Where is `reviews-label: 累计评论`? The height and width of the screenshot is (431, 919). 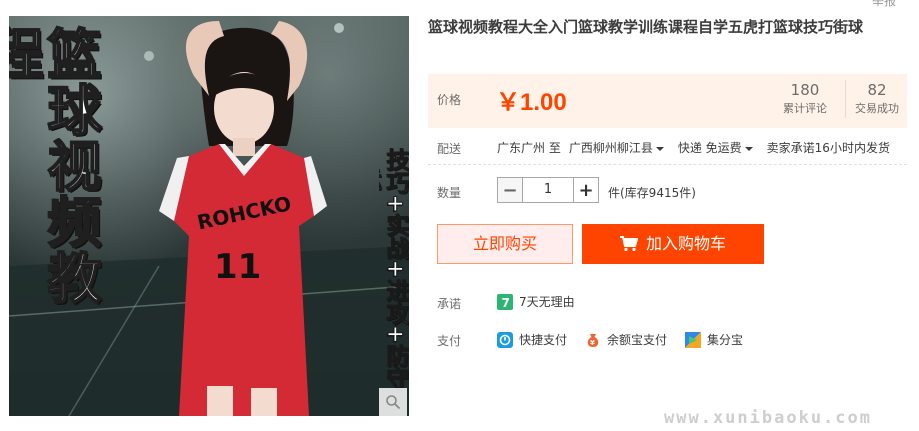
reviews-label: 累计评论 is located at coordinates (805, 108).